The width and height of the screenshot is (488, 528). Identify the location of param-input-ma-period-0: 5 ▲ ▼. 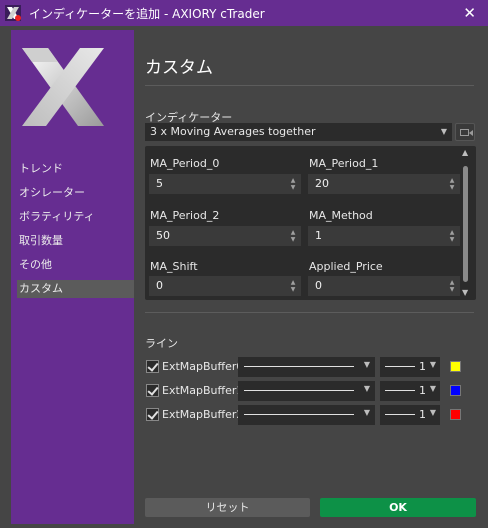
(225, 184).